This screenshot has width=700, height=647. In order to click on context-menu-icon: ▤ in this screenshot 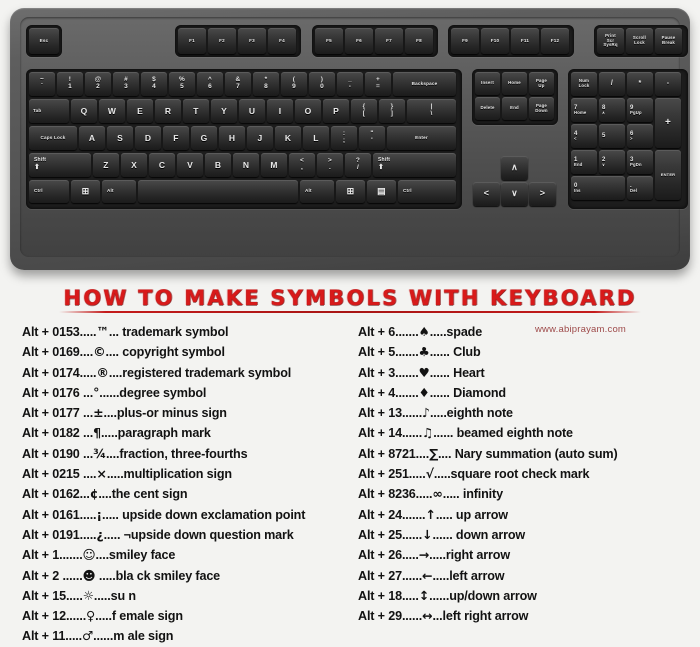, I will do `click(381, 191)`.